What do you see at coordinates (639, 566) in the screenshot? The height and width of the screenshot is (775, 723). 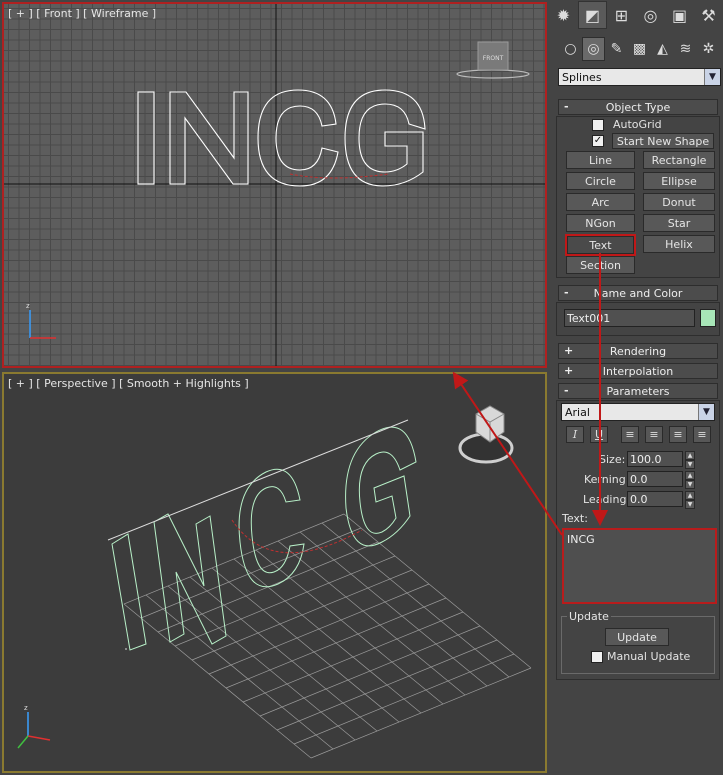 I see `text-input: INCG` at bounding box center [639, 566].